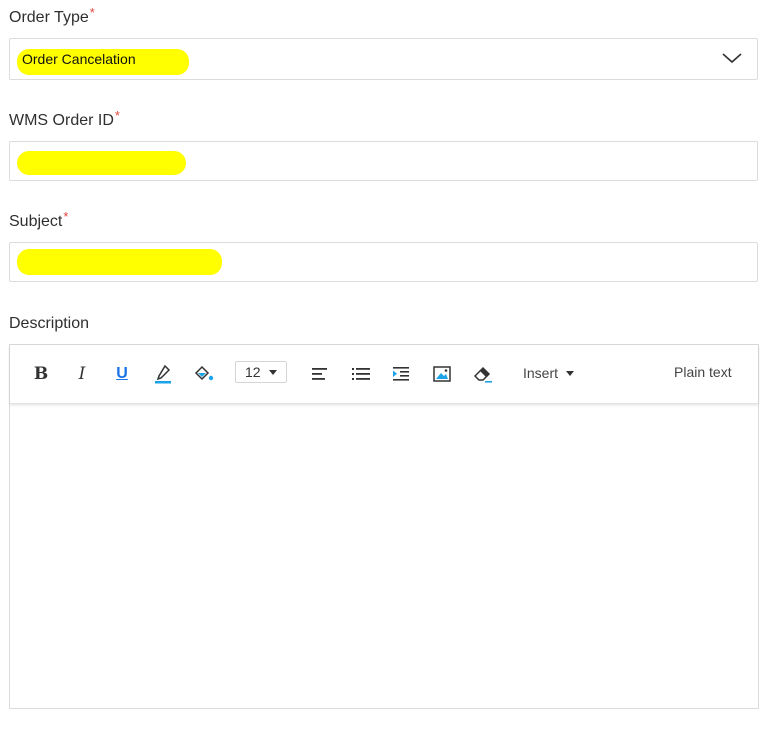 The width and height of the screenshot is (768, 736). Describe the element at coordinates (49, 17) in the screenshot. I see `order-type-label-text: Order Type` at that location.